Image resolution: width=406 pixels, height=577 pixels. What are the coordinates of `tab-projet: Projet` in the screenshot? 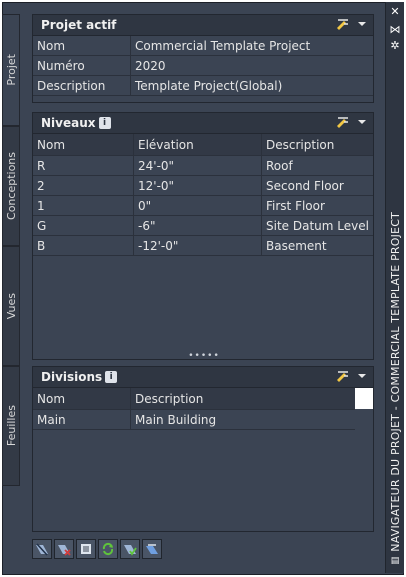 It's located at (11, 70).